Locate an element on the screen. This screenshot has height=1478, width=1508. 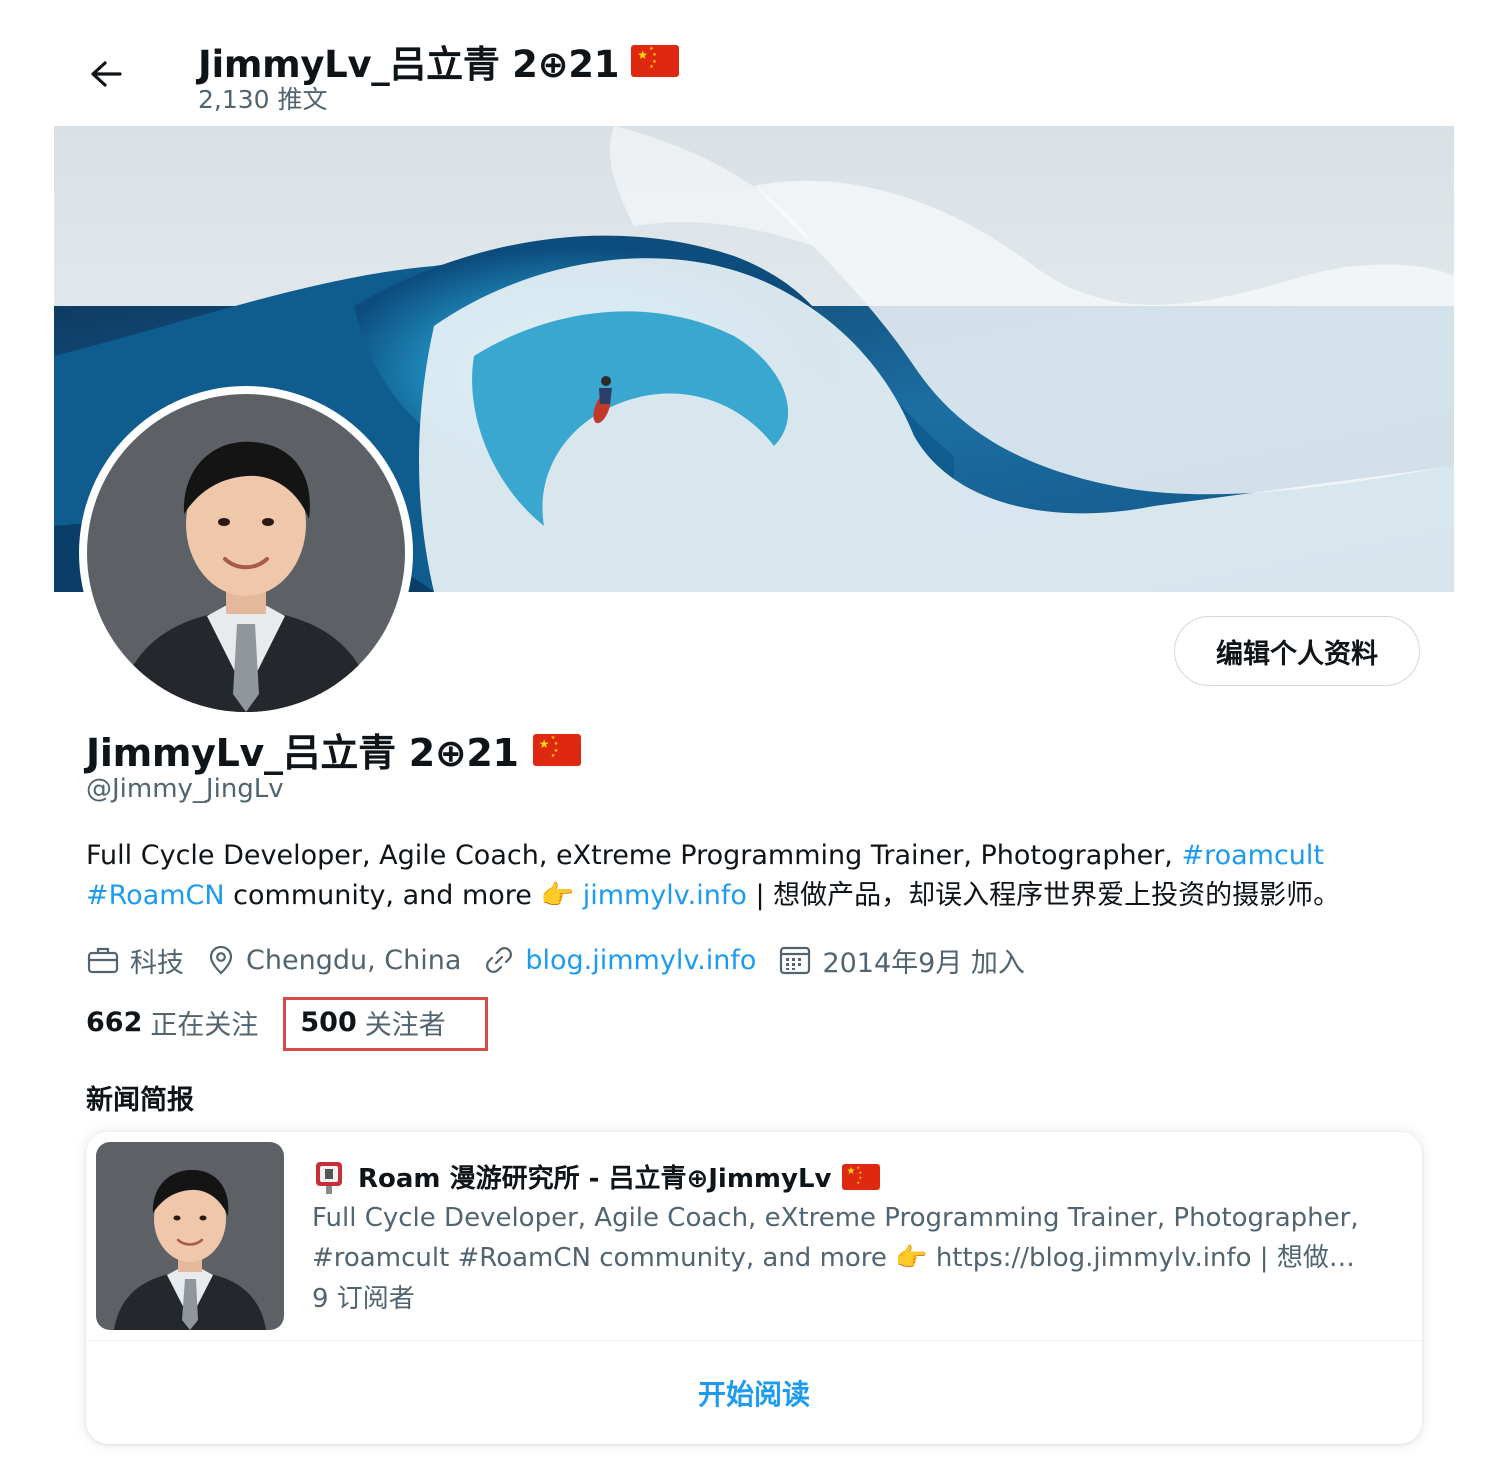
bio-website-link: jimmylv.info is located at coordinates (665, 895).